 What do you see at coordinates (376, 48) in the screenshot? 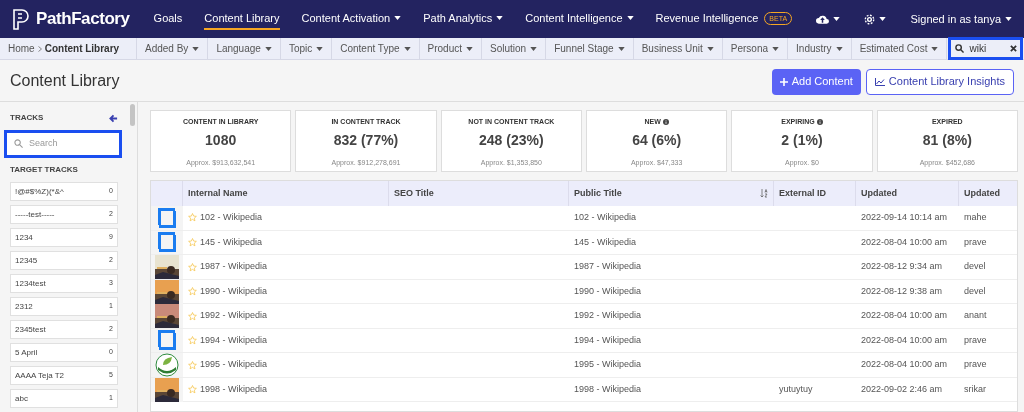
I see `filter-dropdown: Content Type` at bounding box center [376, 48].